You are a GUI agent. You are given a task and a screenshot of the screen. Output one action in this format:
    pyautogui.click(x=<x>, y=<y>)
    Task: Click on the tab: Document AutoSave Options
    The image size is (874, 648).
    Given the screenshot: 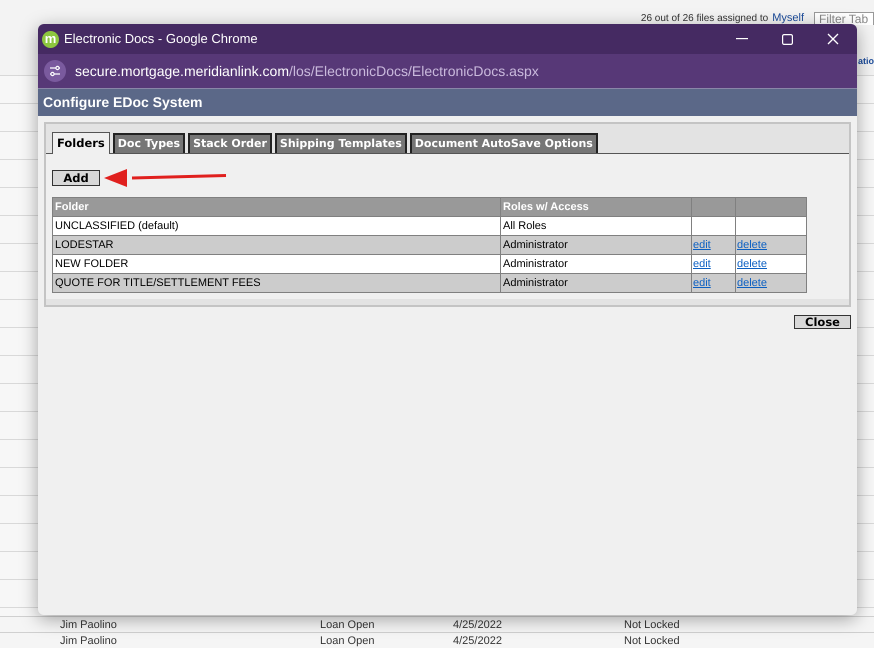 What is the action you would take?
    pyautogui.click(x=504, y=143)
    